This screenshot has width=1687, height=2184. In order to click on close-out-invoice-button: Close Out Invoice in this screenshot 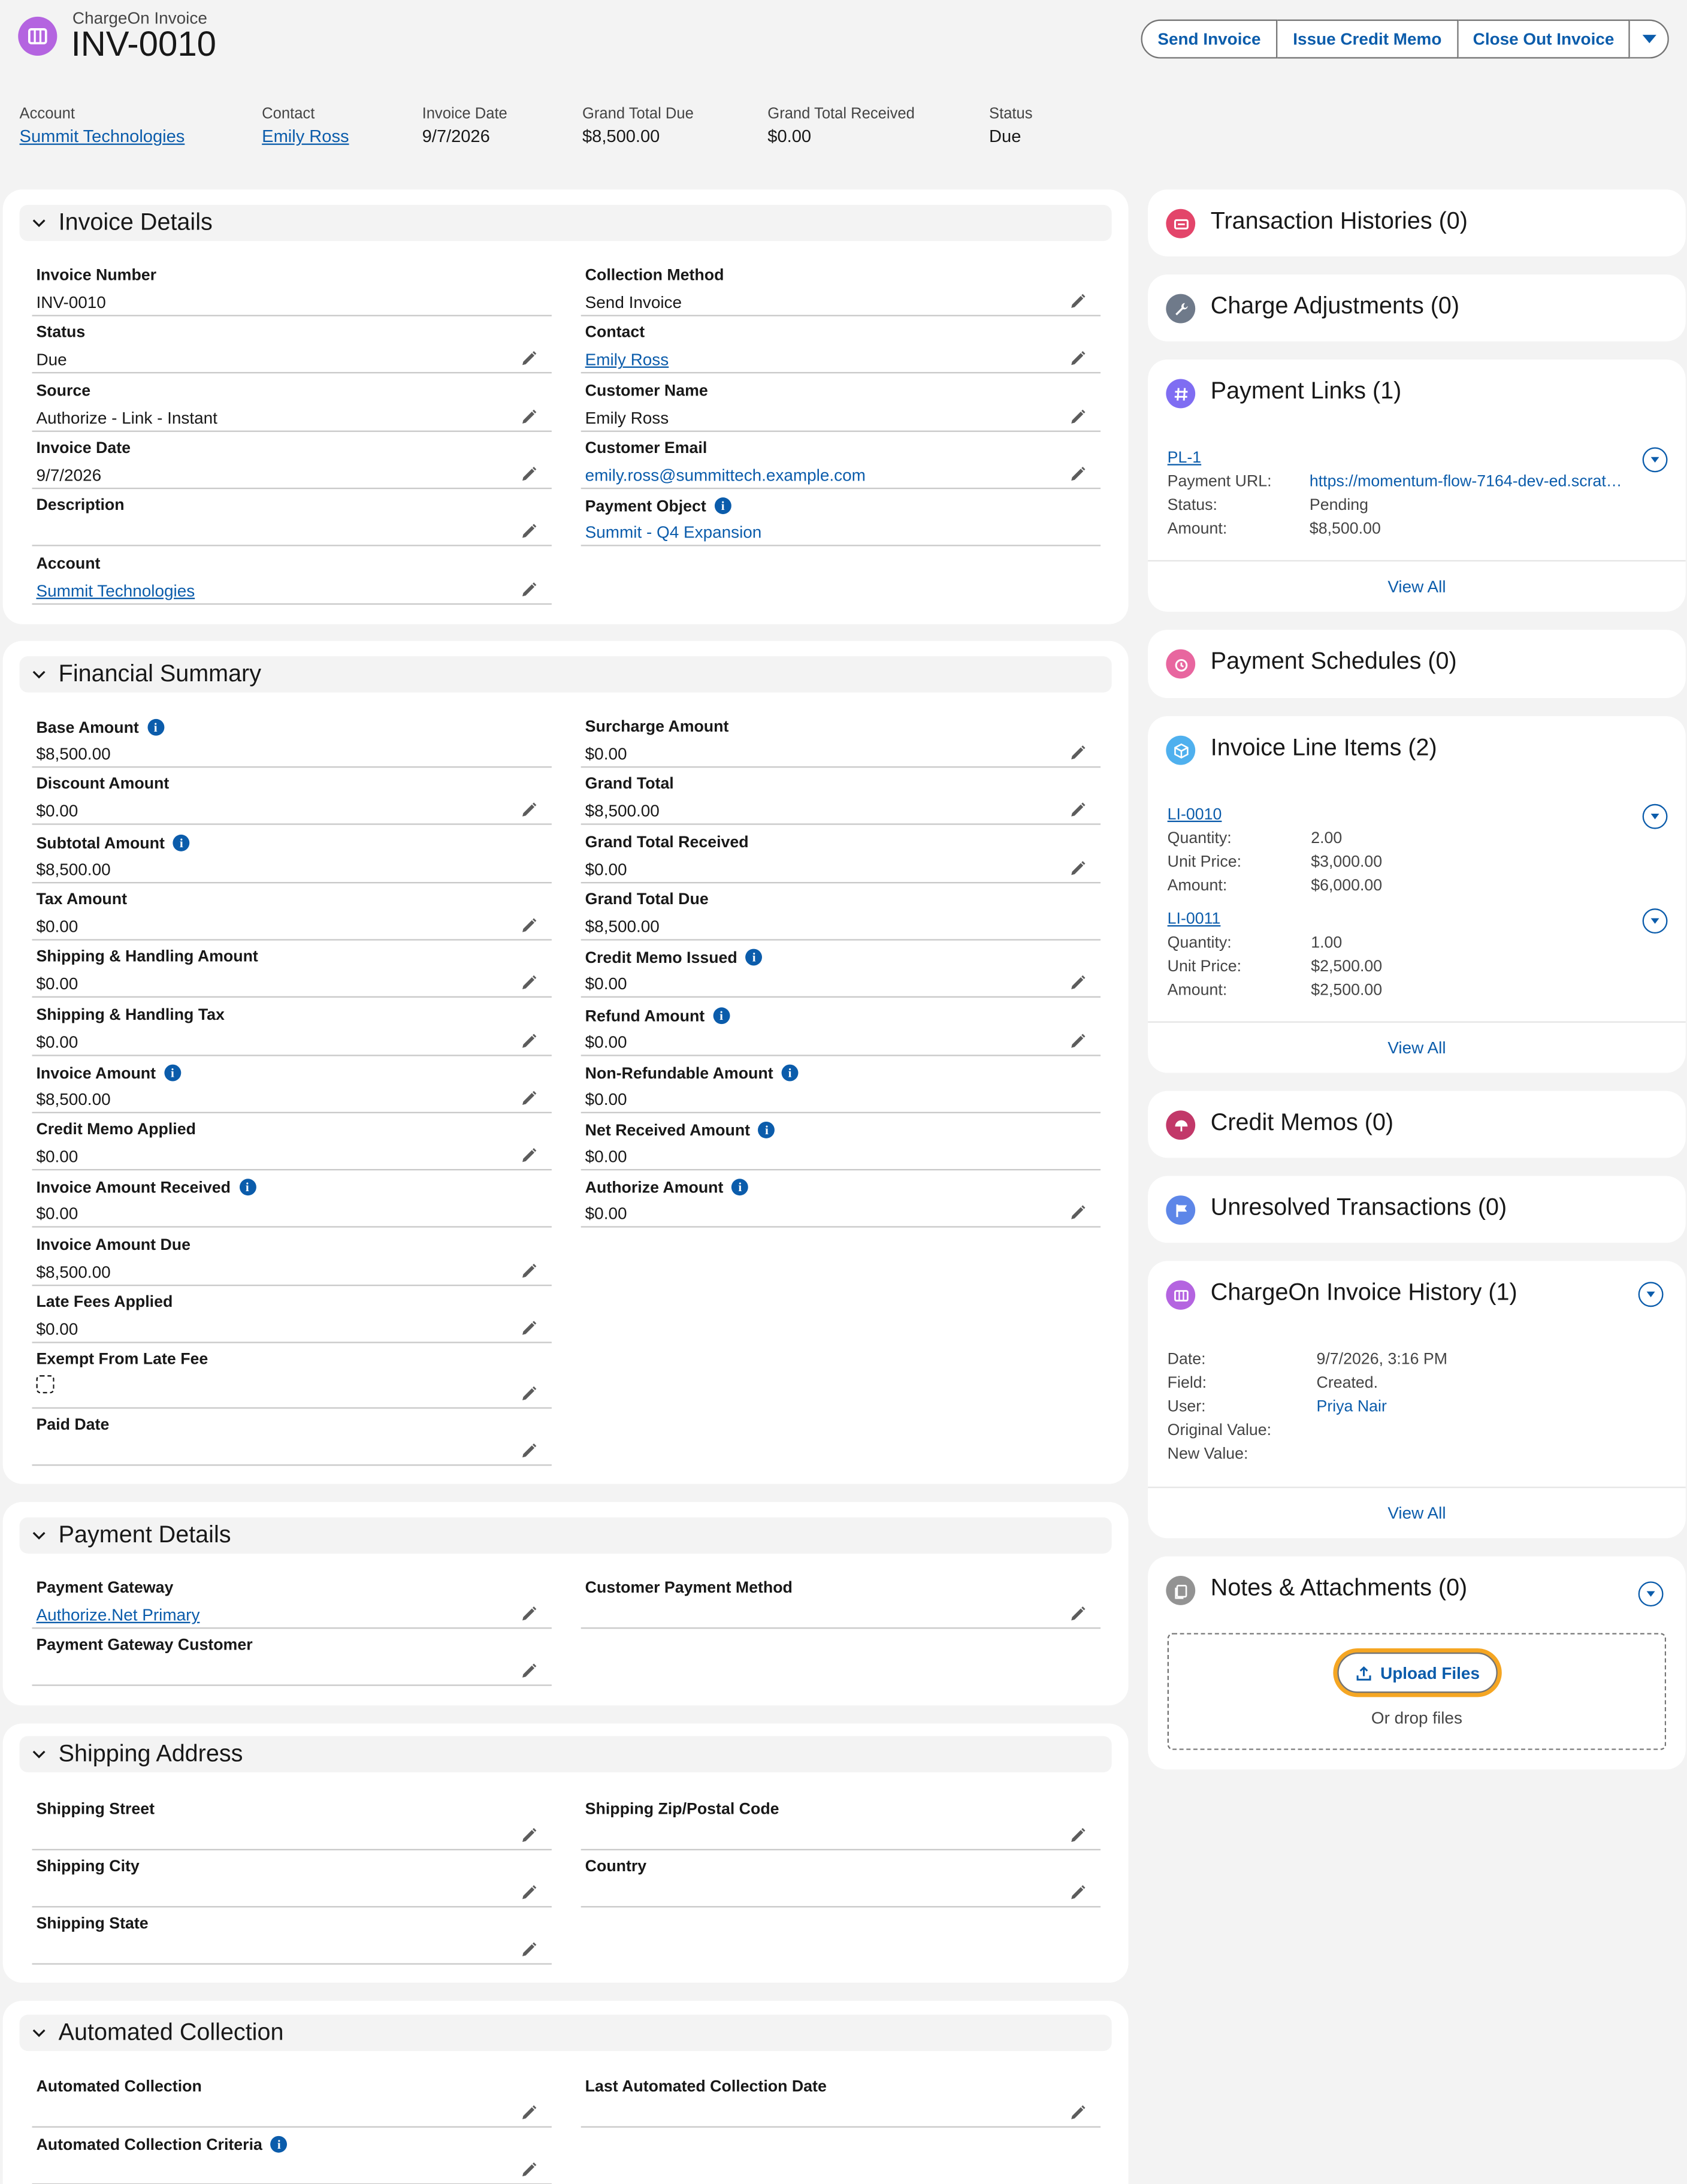, I will do `click(1544, 39)`.